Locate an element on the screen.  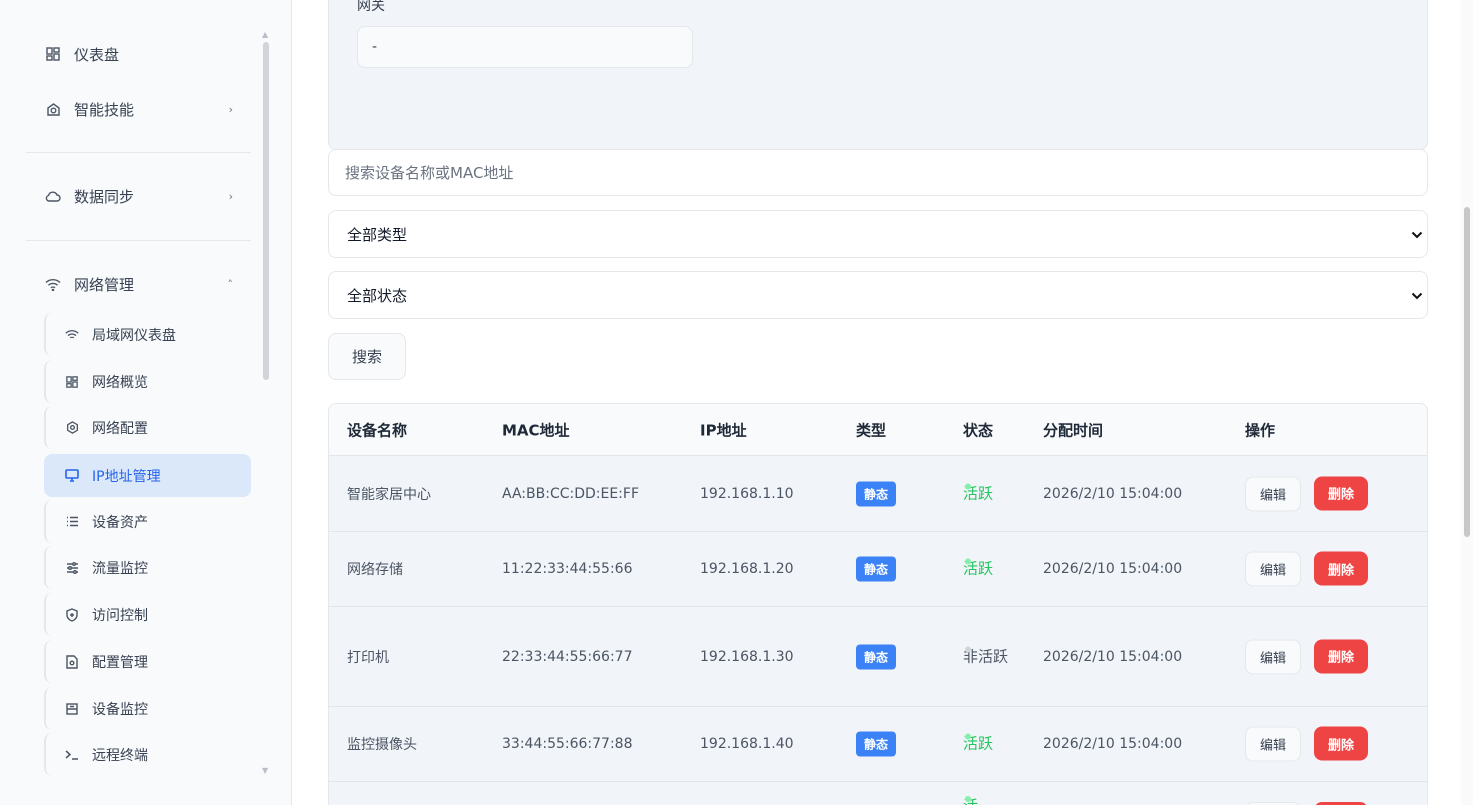
ip-address: 192.168.1.20 is located at coordinates (747, 569).